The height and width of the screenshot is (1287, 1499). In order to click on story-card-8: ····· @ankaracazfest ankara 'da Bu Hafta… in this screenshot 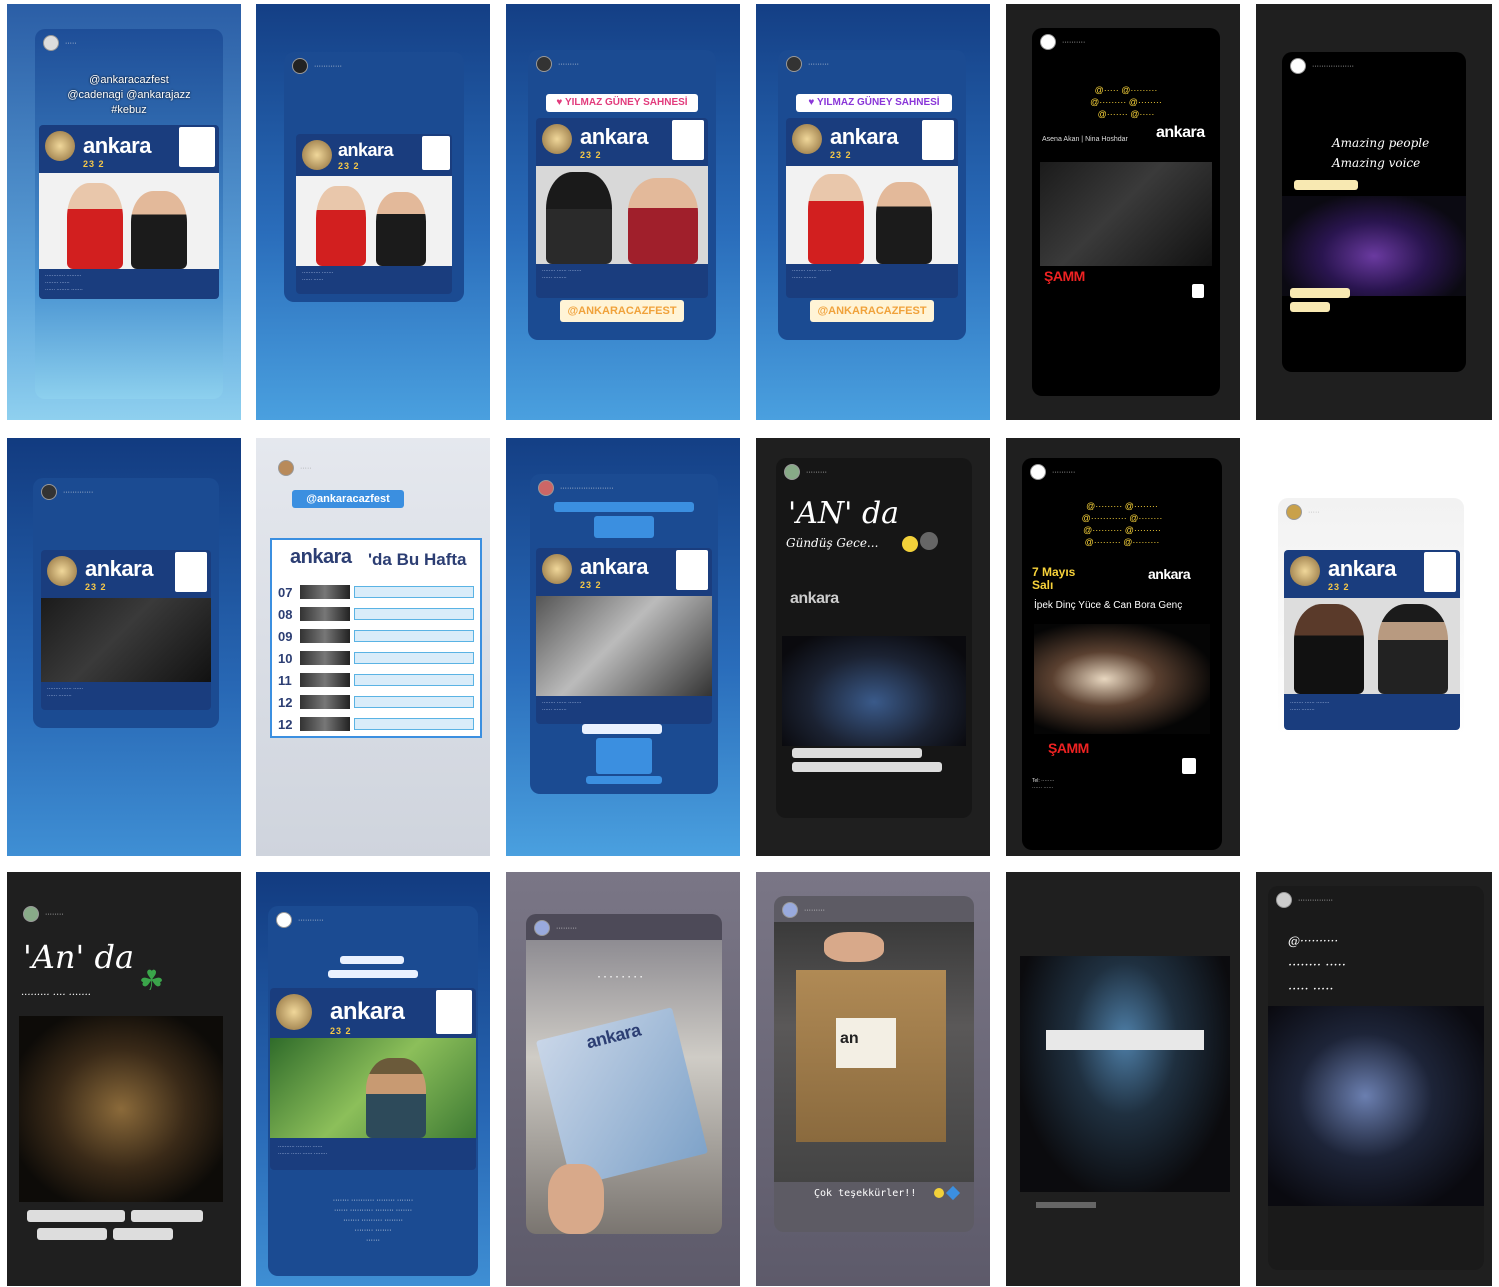, I will do `click(373, 647)`.